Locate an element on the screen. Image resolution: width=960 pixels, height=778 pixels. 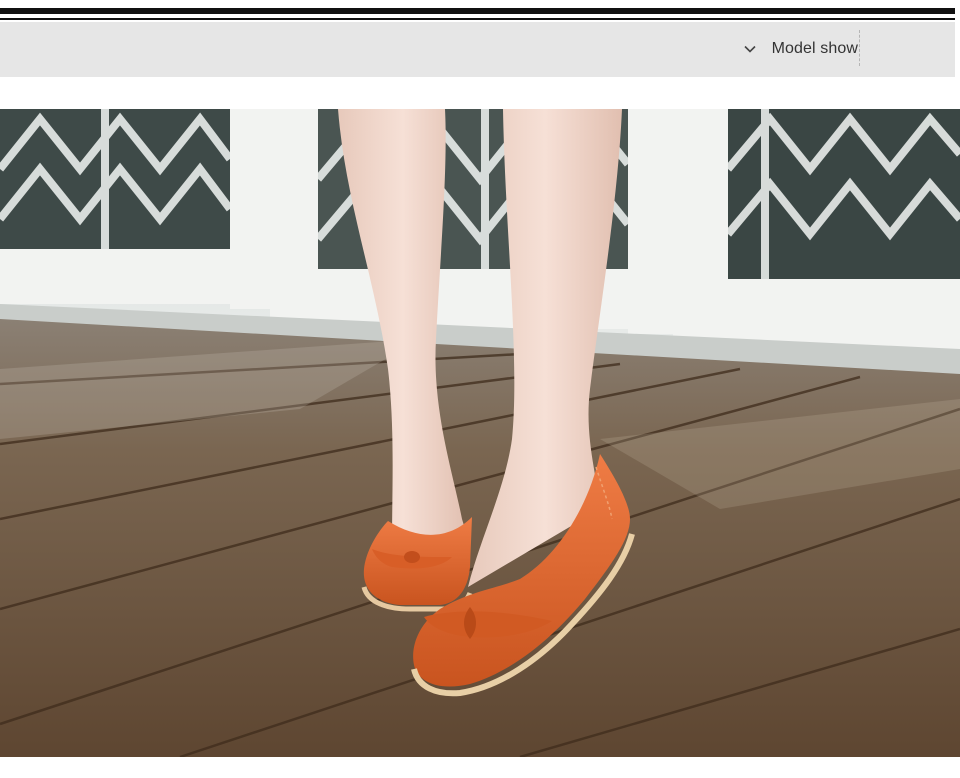
top-divider-thin is located at coordinates (477, 19).